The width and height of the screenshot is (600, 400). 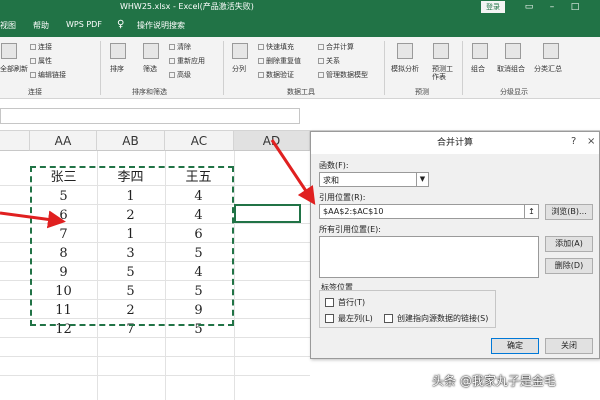 I want to click on top-row-label: 首行(T), so click(x=352, y=302).